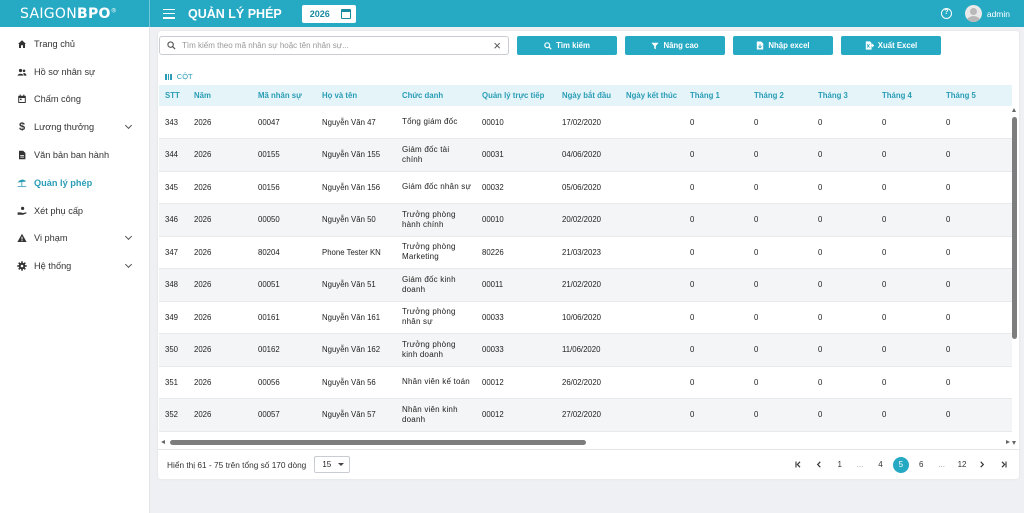 This screenshot has width=1024, height=513. Describe the element at coordinates (284, 252) in the screenshot. I see `table-cell: 80204` at that location.